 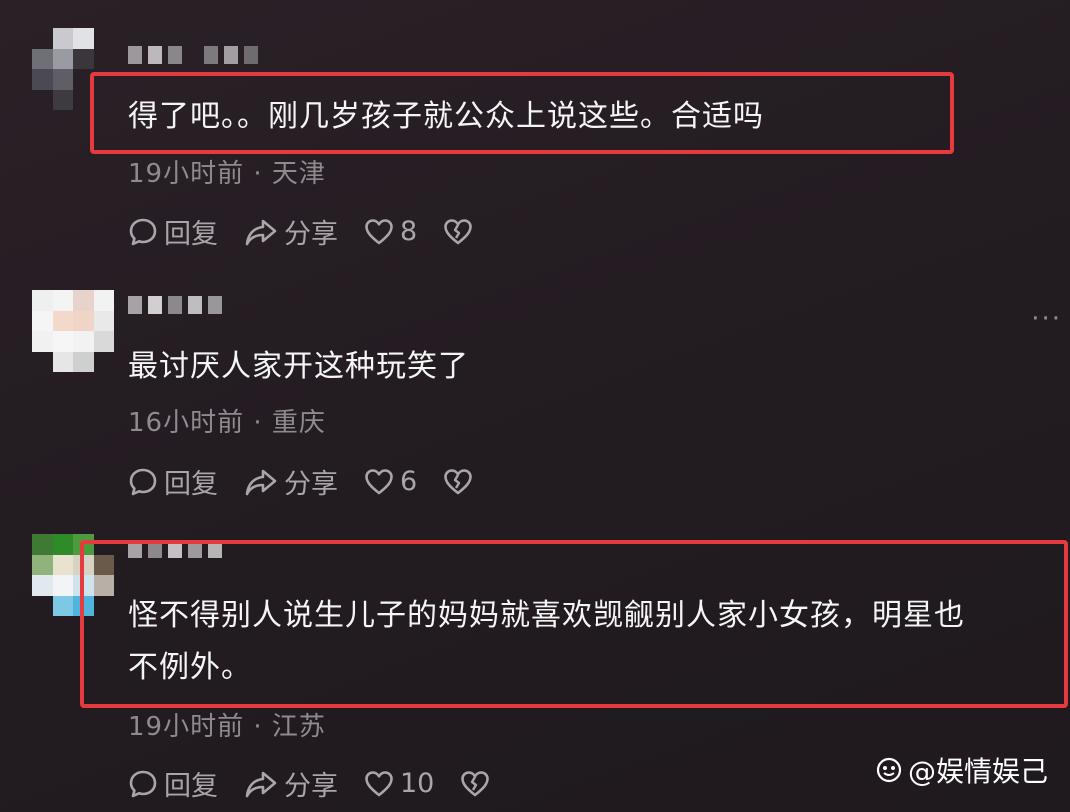 What do you see at coordinates (399, 783) in the screenshot?
I see `like-button: 10` at bounding box center [399, 783].